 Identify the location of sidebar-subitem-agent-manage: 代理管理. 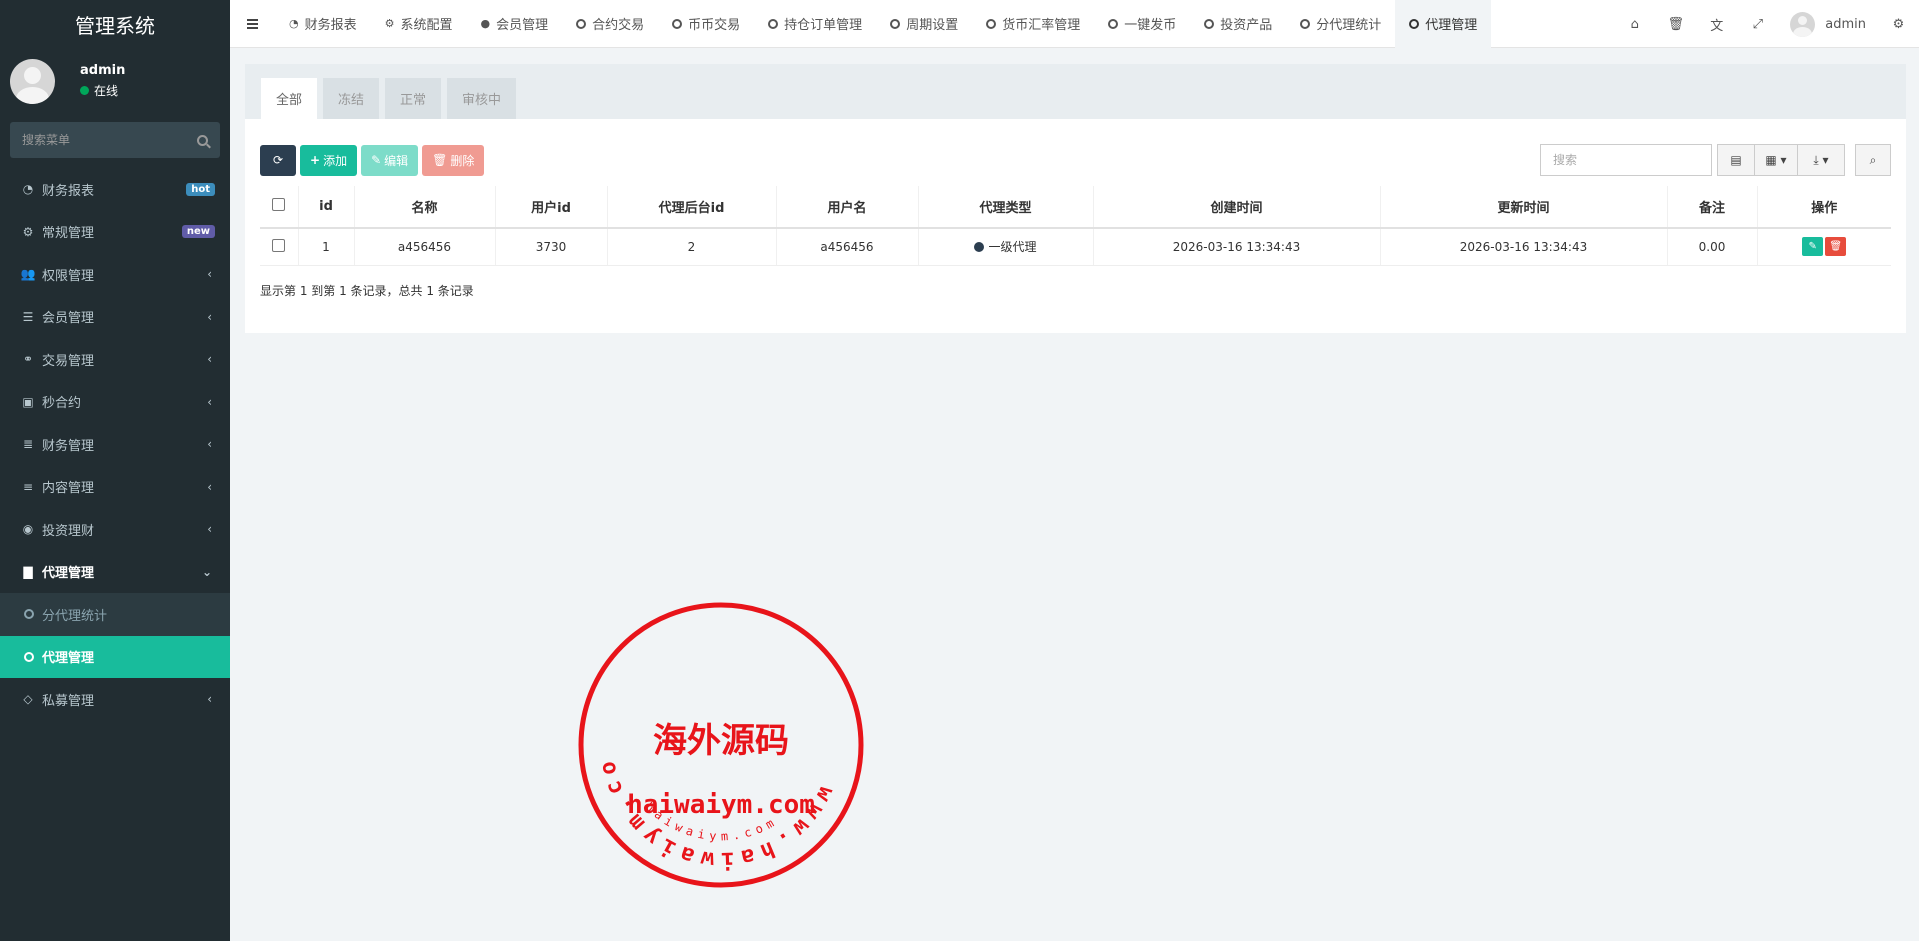
(115, 656).